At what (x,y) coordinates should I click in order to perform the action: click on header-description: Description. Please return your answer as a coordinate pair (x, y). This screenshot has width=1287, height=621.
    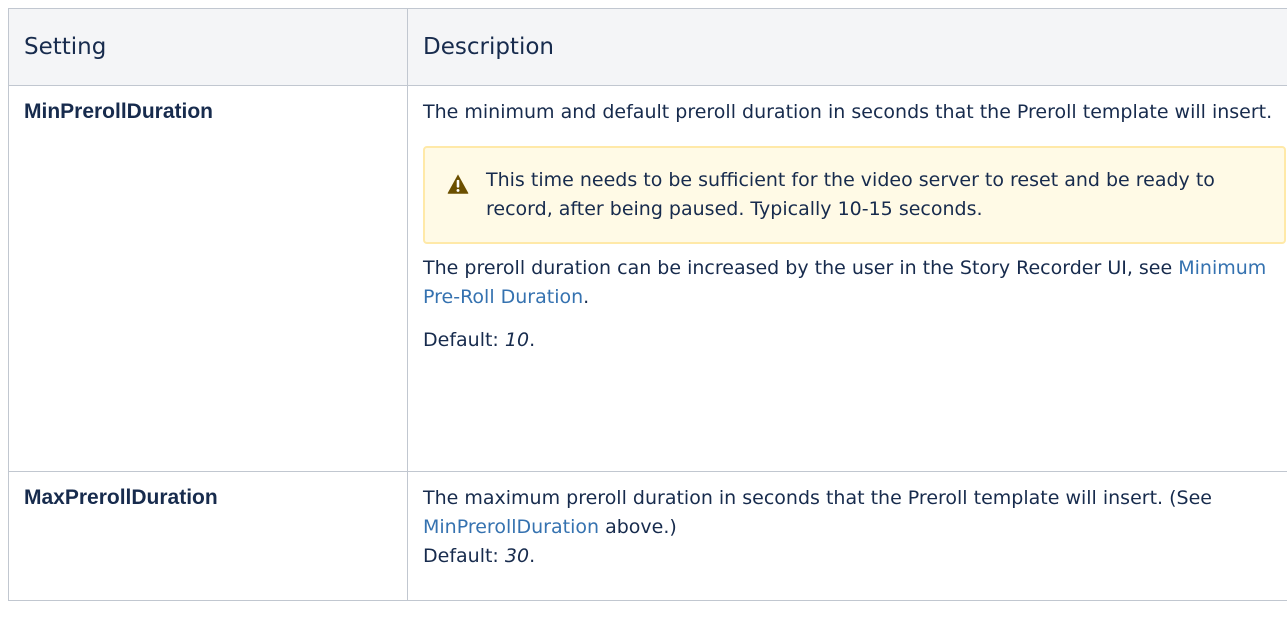
    Looking at the image, I should click on (847, 47).